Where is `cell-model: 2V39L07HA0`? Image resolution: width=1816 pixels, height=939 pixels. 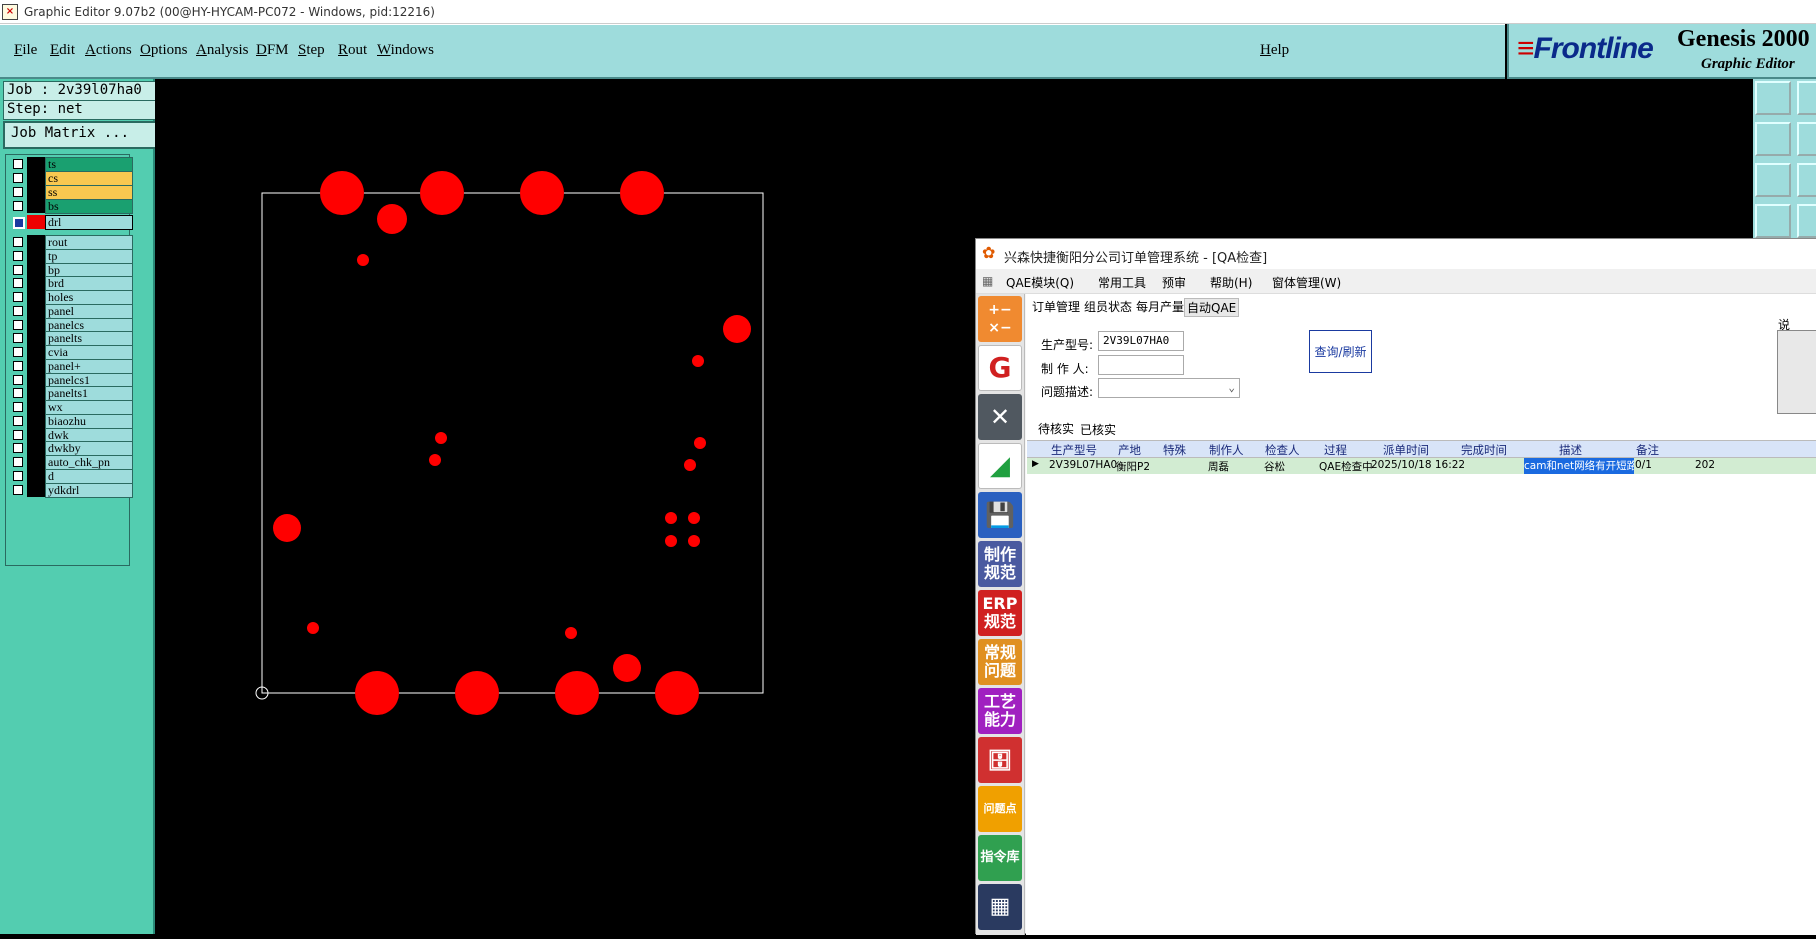 cell-model: 2V39L07HA0 is located at coordinates (1083, 465).